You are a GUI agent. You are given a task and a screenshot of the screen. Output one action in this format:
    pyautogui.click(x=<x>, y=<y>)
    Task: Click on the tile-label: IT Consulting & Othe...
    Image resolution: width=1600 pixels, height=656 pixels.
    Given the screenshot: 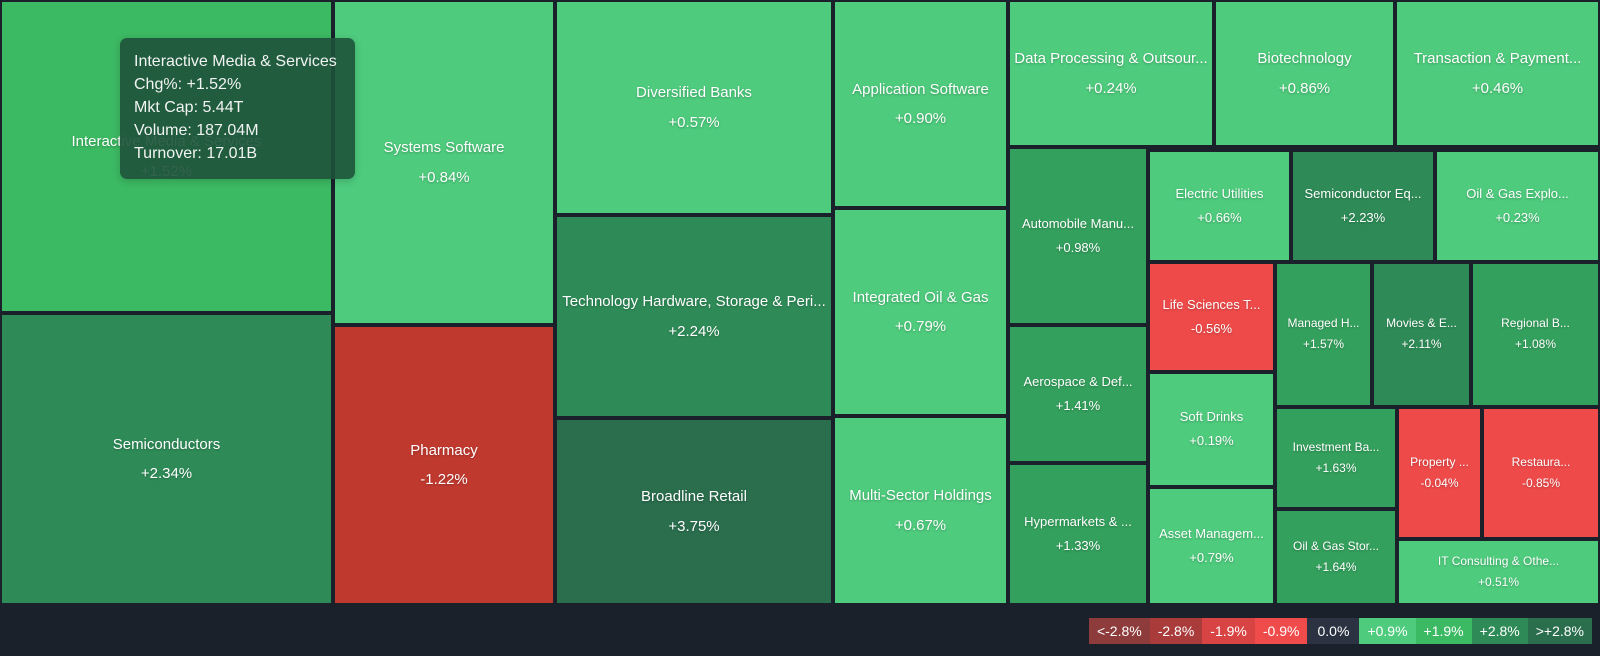 What is the action you would take?
    pyautogui.click(x=1498, y=561)
    